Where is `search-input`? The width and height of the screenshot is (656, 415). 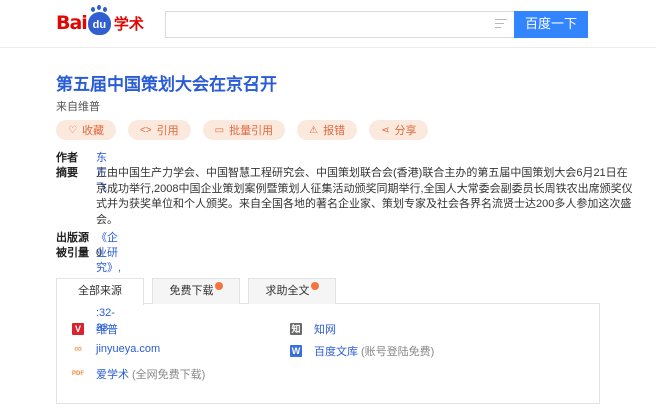 search-input is located at coordinates (326, 24).